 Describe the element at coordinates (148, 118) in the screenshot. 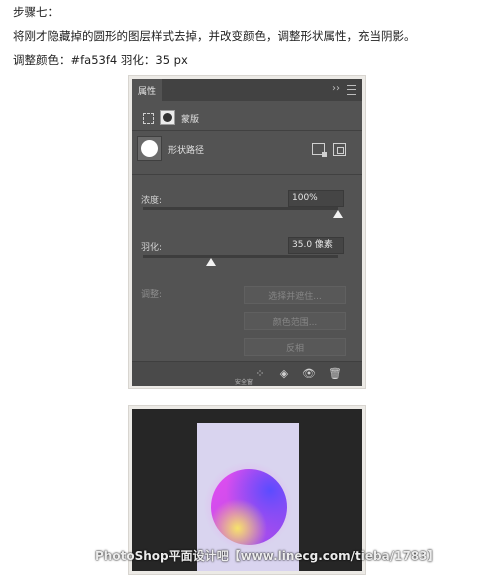

I see `vector-mask-icon` at that location.